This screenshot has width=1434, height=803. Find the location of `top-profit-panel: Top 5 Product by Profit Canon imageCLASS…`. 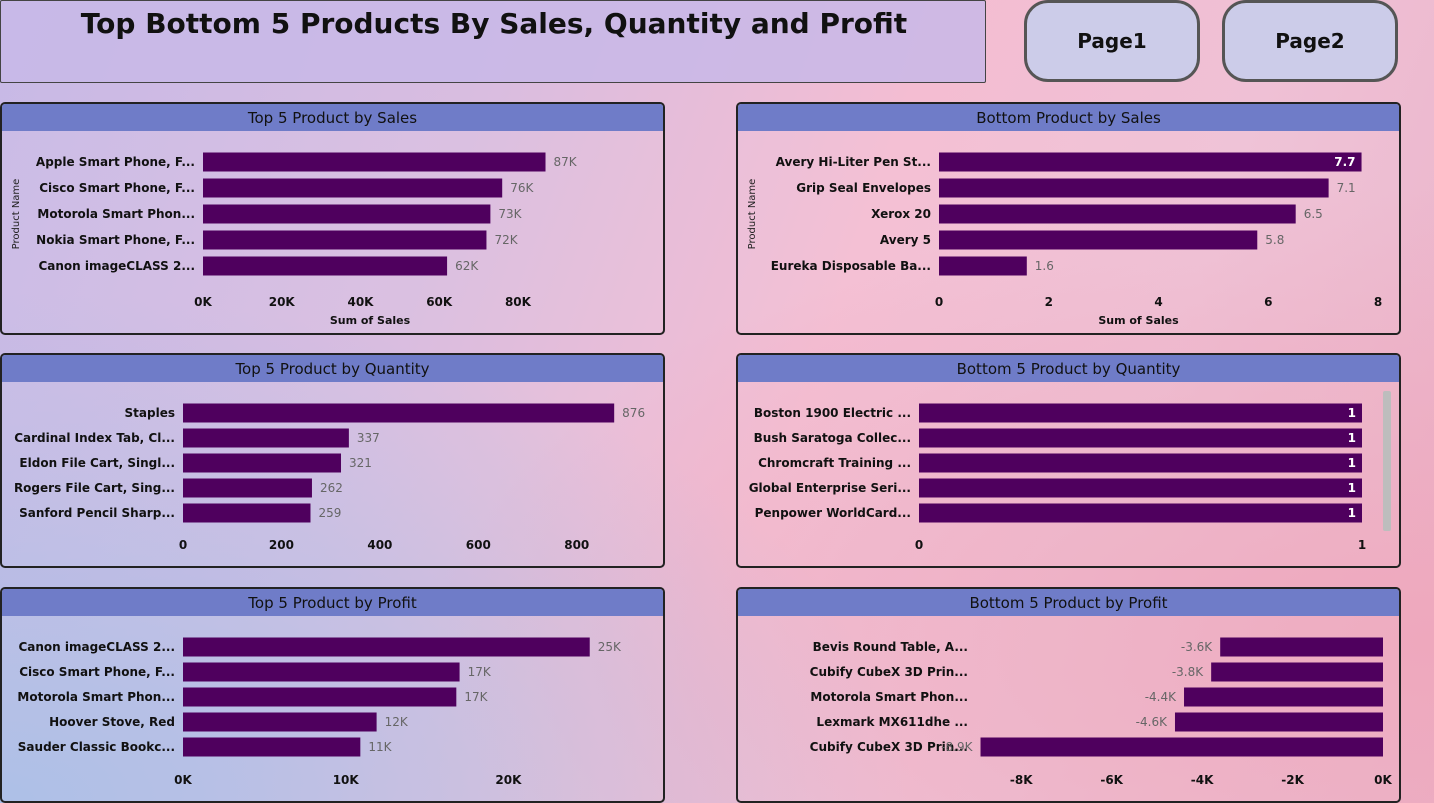

top-profit-panel: Top 5 Product by Profit Canon imageCLASS… is located at coordinates (332, 695).